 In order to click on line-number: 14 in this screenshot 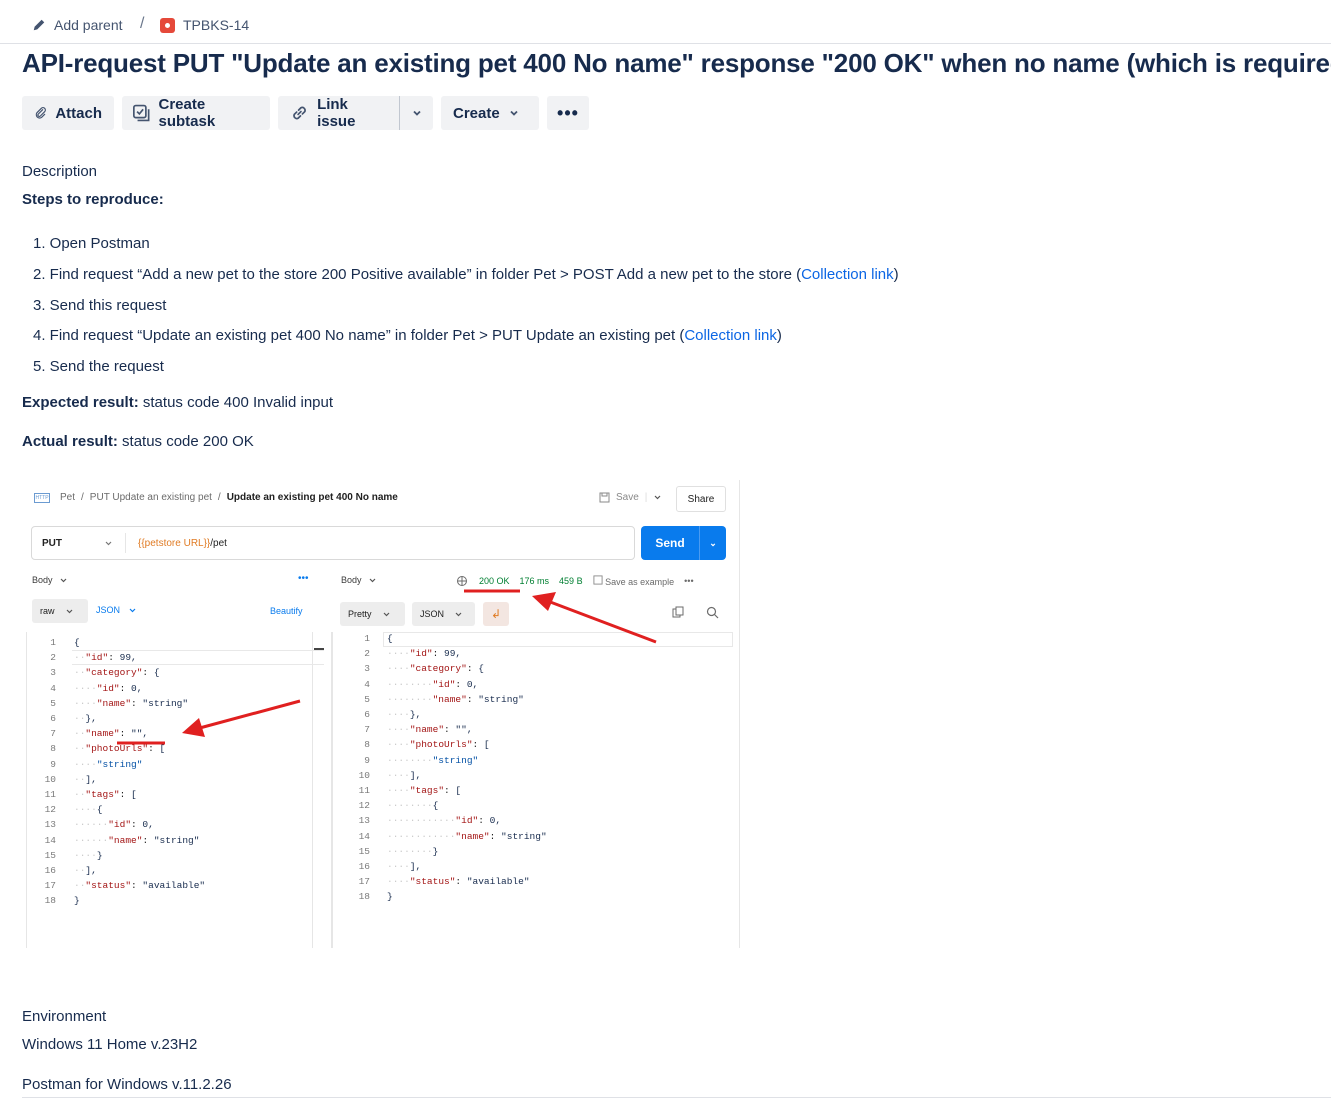, I will do `click(50, 840)`.